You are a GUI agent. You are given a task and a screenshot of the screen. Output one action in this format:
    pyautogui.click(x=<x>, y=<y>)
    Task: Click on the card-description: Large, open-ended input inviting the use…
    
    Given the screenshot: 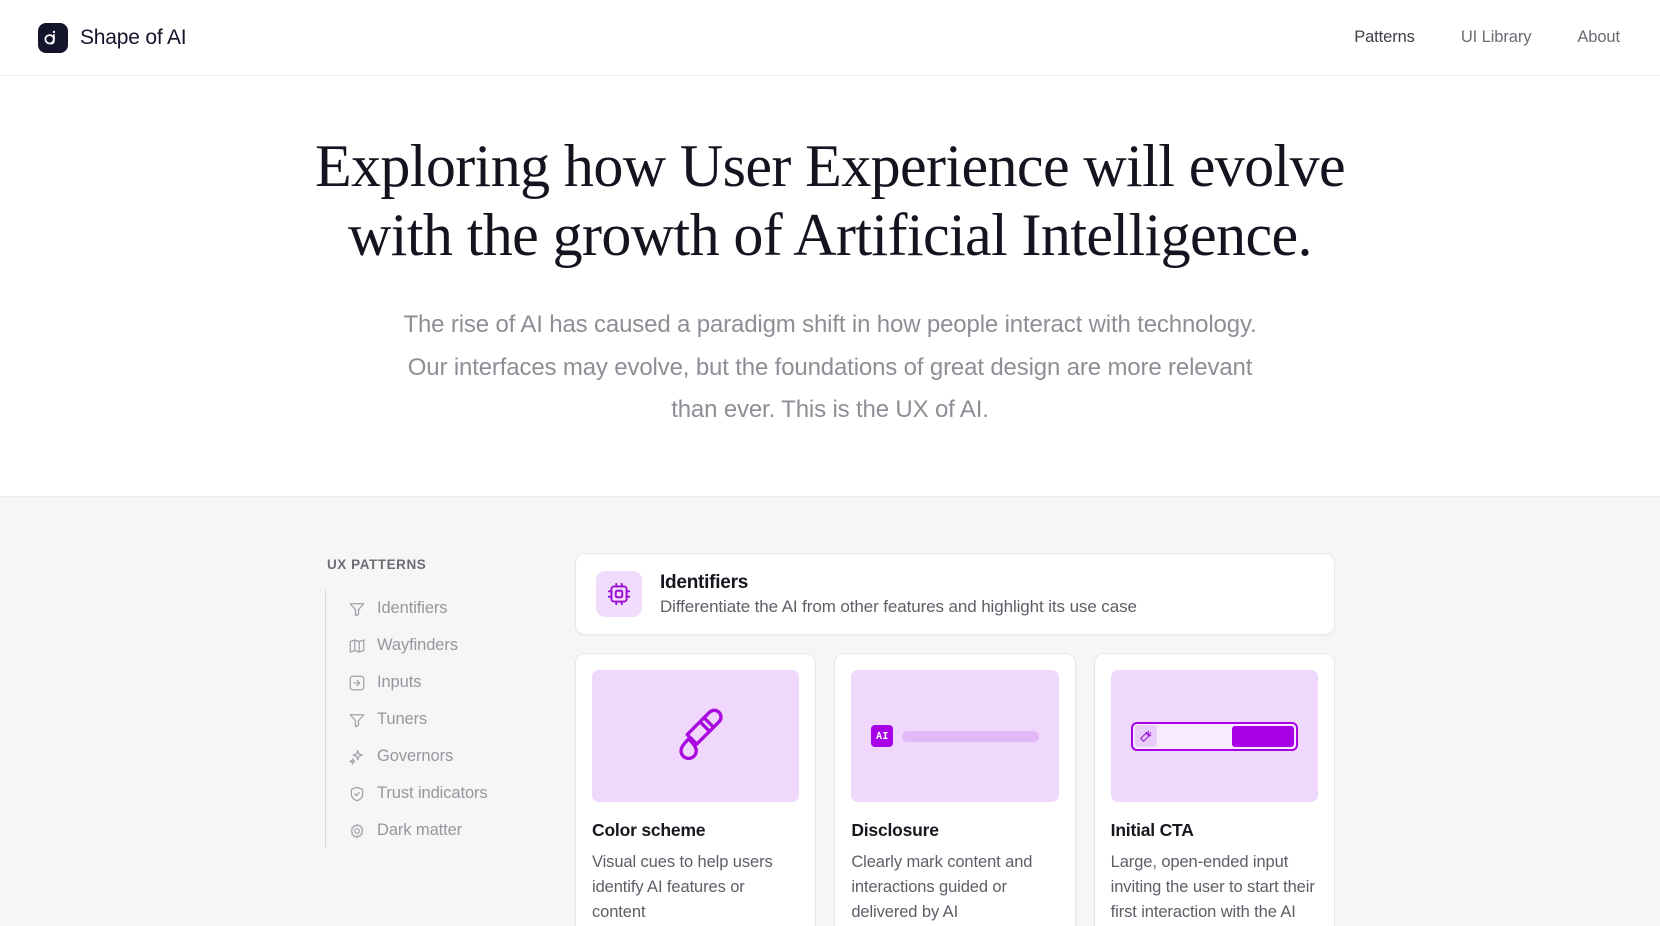 What is the action you would take?
    pyautogui.click(x=1212, y=887)
    